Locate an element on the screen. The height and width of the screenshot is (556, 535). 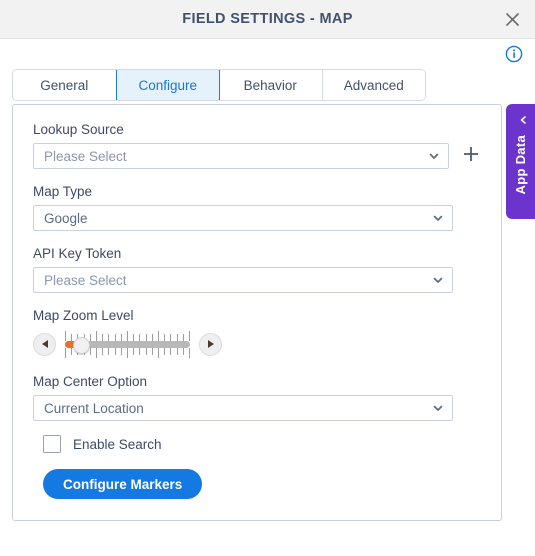
dialog-title-bar: FIELD SETTINGS - MAP is located at coordinates (267, 19).